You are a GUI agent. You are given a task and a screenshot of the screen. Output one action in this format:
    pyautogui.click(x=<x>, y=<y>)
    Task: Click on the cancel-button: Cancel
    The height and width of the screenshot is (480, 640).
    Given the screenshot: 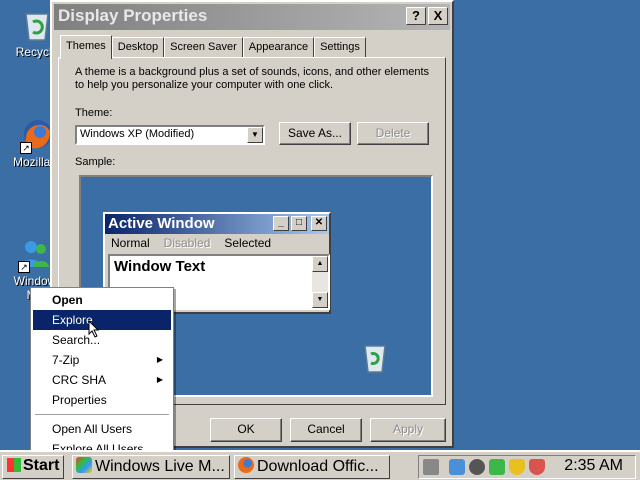 What is the action you would take?
    pyautogui.click(x=326, y=430)
    